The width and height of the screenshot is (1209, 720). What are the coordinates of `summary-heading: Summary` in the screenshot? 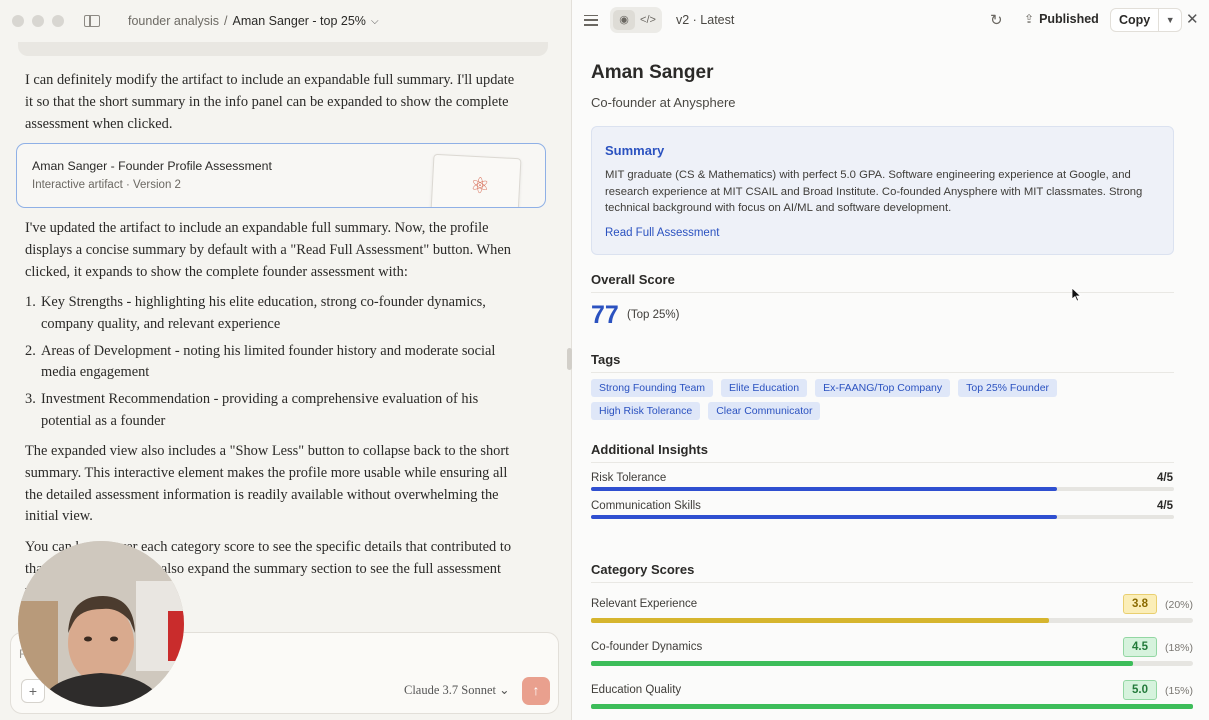 It's located at (635, 150).